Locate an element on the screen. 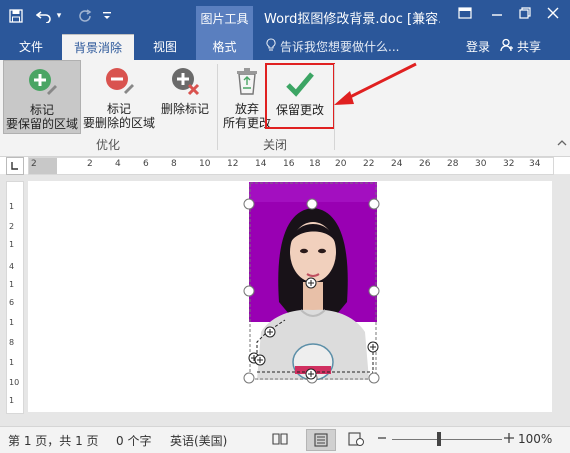  share-button: 共享 is located at coordinates (535, 47).